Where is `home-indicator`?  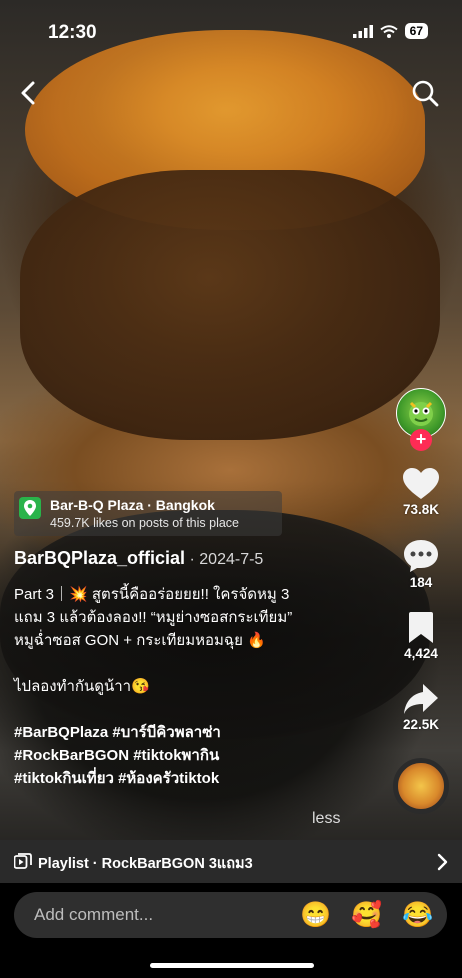 home-indicator is located at coordinates (232, 965).